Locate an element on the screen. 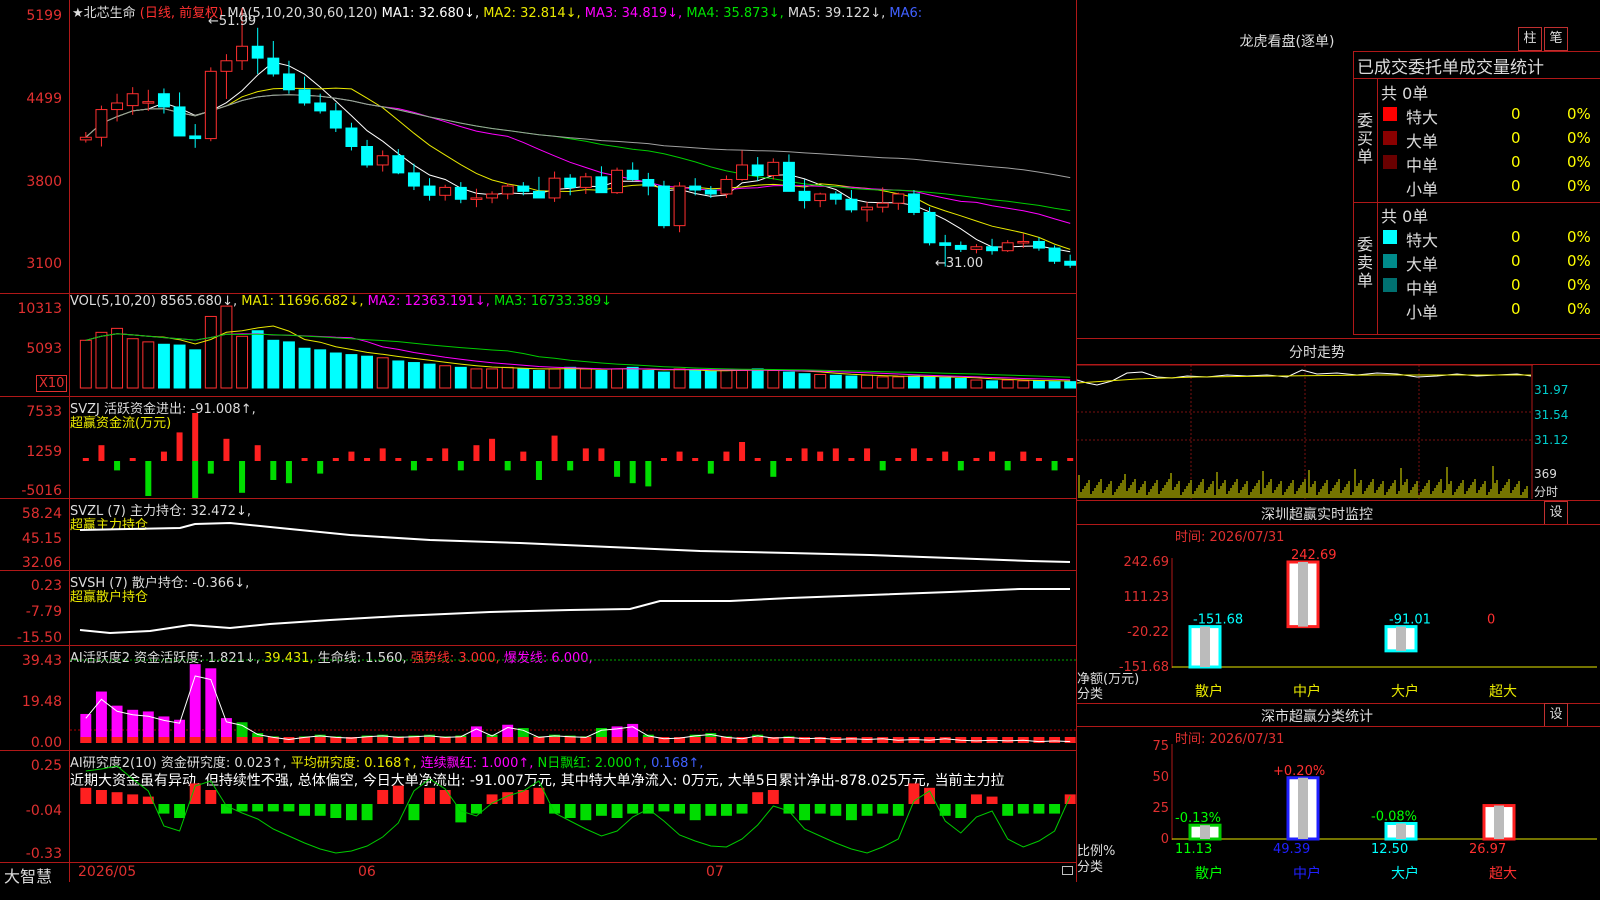  sz-class-title: 深市超赢分类统计 is located at coordinates (1317, 717).